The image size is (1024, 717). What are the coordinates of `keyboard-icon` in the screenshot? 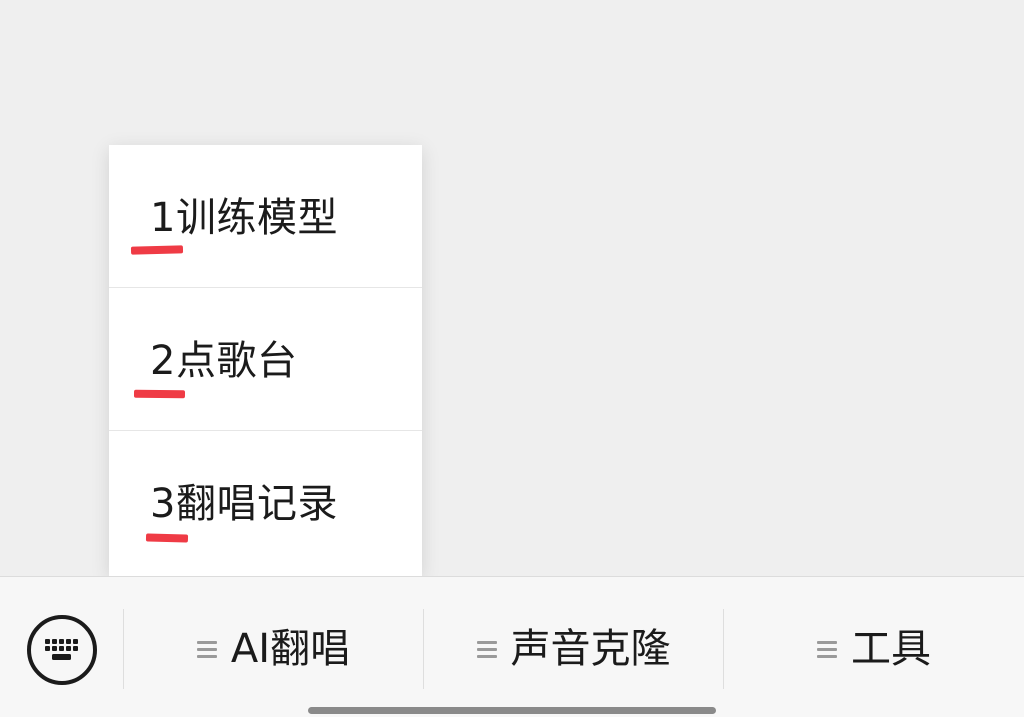 It's located at (61, 649).